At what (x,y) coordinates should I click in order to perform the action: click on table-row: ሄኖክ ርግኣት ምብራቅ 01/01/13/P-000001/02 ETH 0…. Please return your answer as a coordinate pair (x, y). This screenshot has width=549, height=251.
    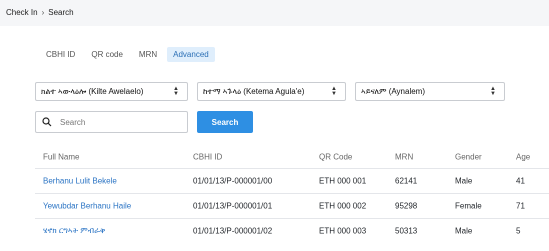
    Looking at the image, I should click on (292, 230).